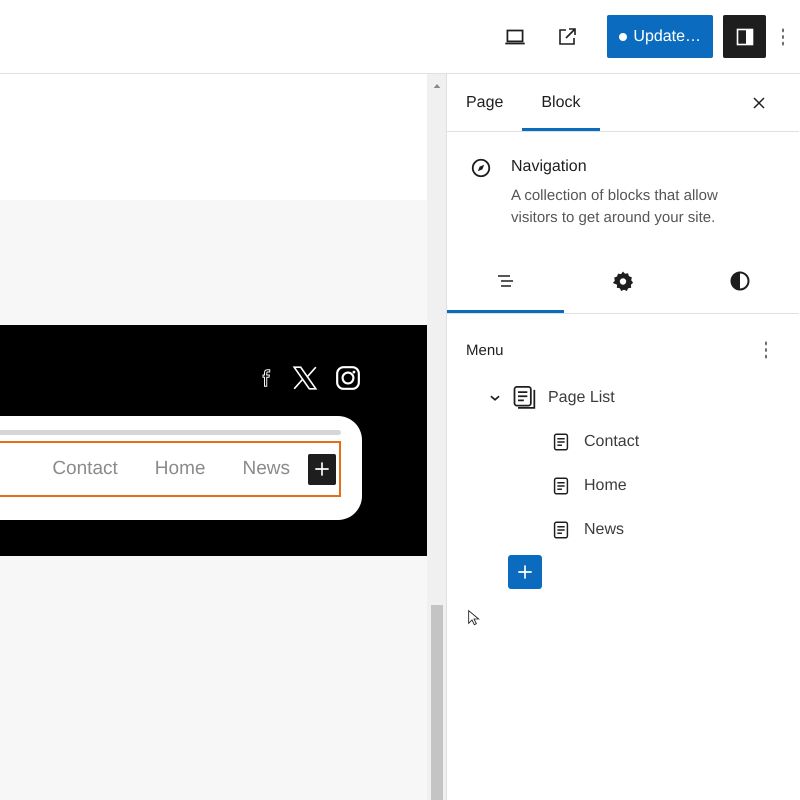 Image resolution: width=800 pixels, height=800 pixels. What do you see at coordinates (549, 167) in the screenshot?
I see `block-title: Navigation` at bounding box center [549, 167].